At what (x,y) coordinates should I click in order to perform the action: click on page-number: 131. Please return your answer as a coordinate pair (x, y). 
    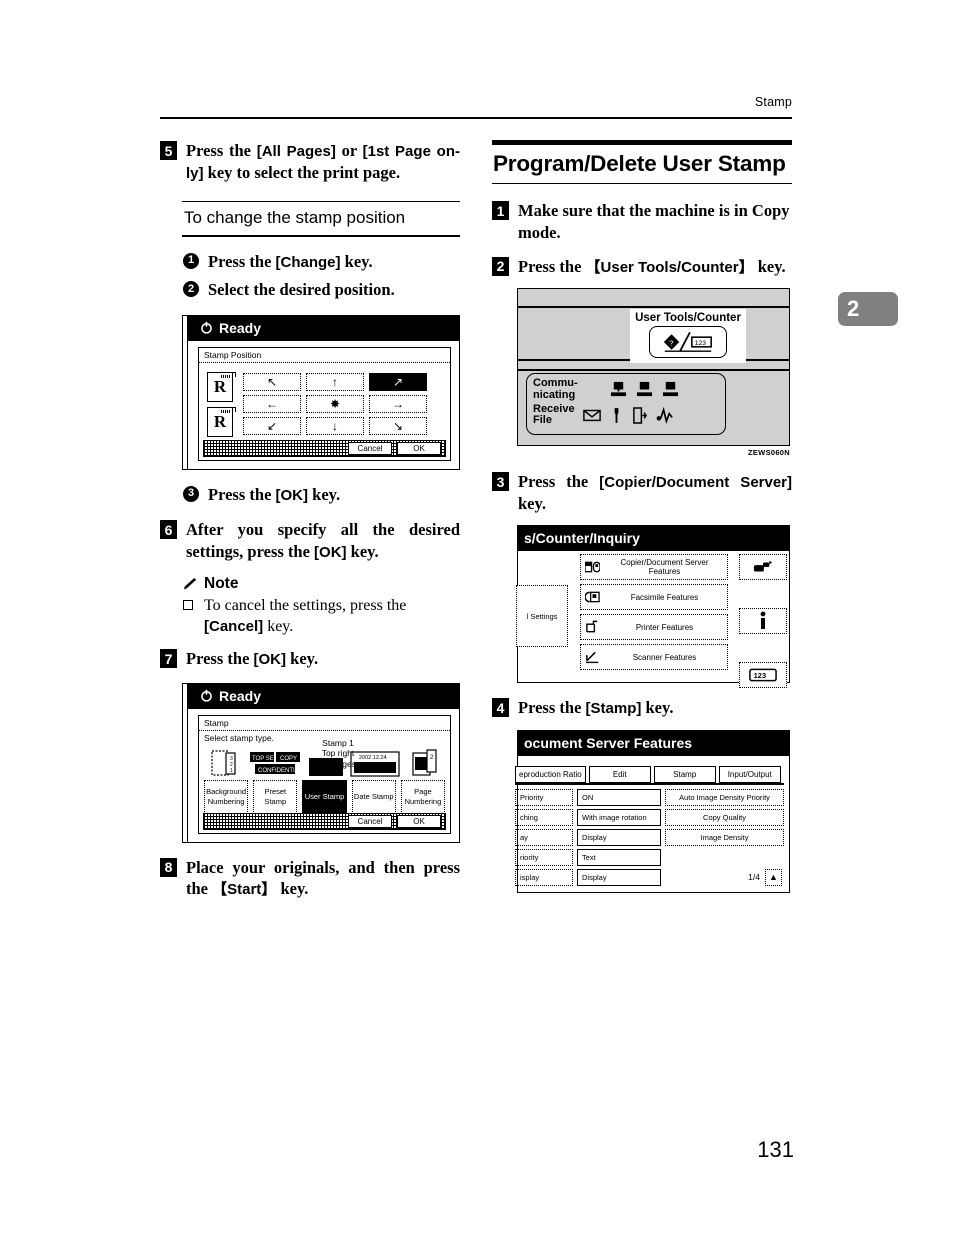
    Looking at the image, I should click on (775, 1149).